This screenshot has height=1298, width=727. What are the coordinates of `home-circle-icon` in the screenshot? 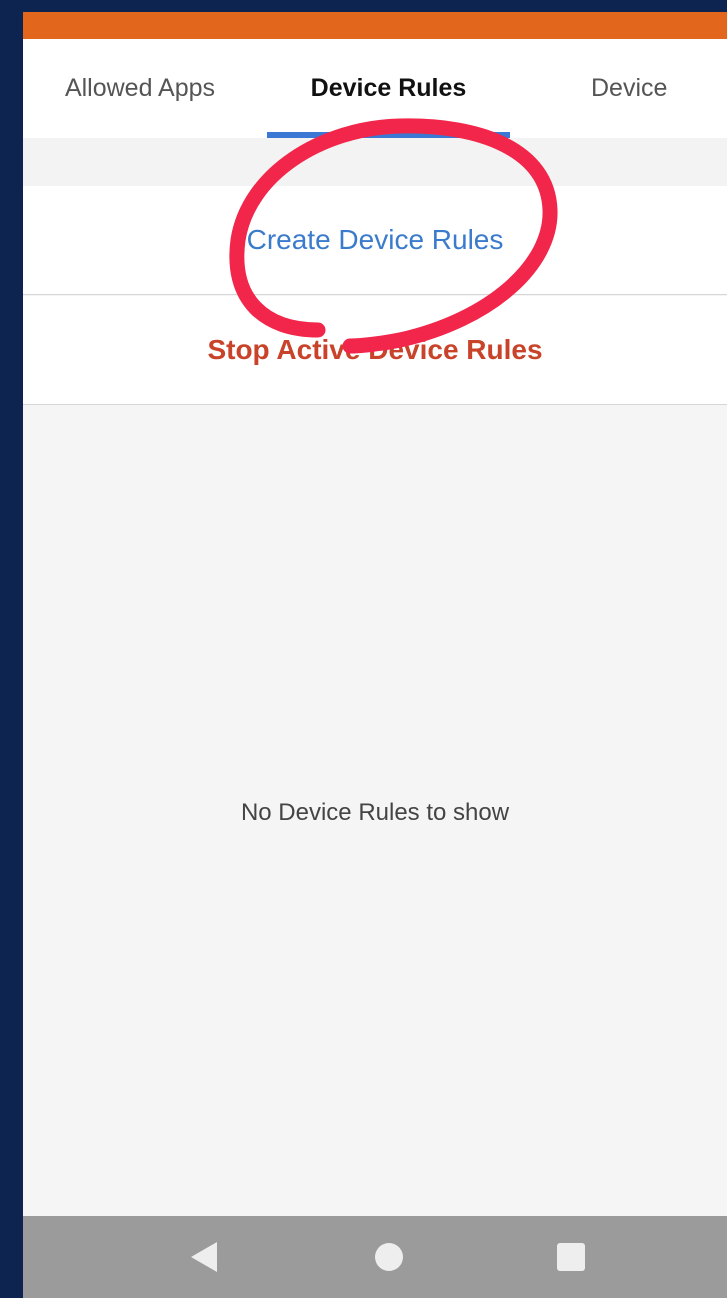 It's located at (389, 1257).